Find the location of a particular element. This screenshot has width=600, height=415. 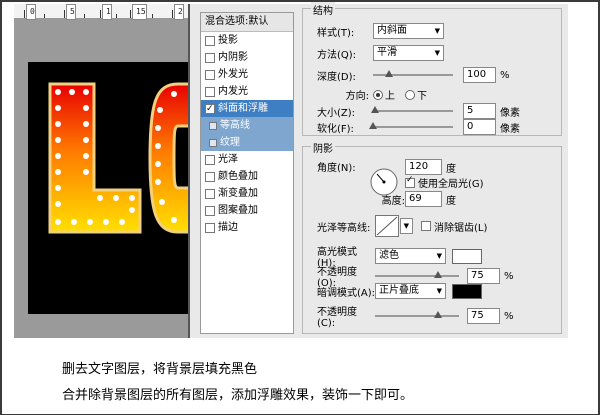

direction-label: 方向: is located at coordinates (357, 96).